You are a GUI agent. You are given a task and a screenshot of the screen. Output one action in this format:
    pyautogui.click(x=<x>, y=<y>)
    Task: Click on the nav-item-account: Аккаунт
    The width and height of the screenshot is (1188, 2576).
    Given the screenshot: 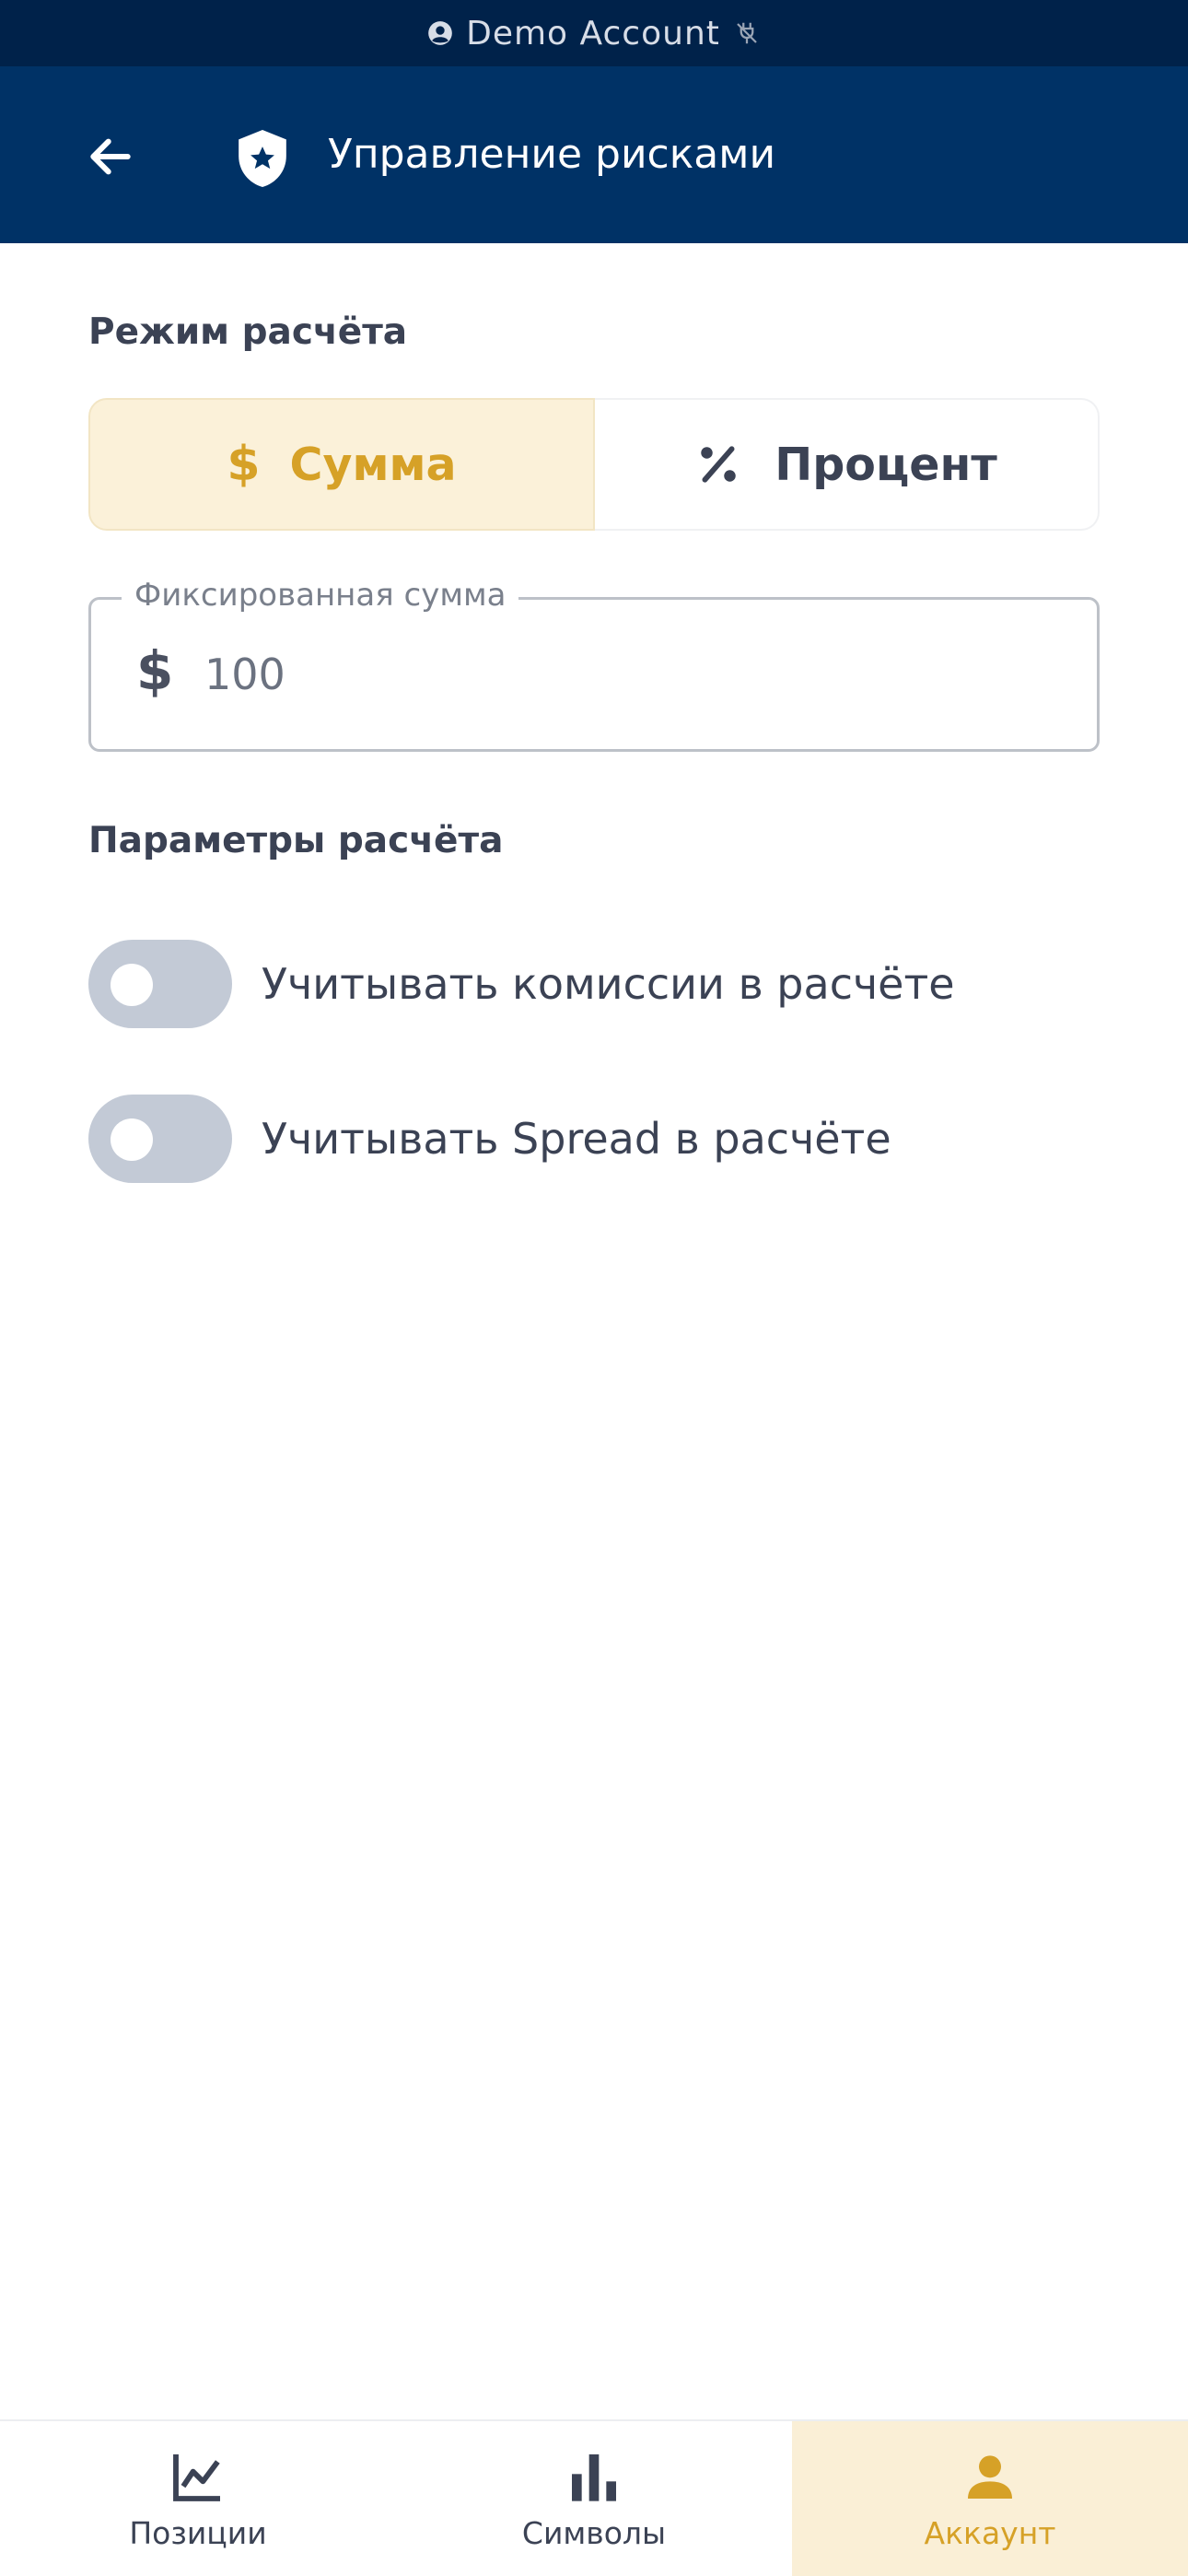 What is the action you would take?
    pyautogui.click(x=990, y=2498)
    